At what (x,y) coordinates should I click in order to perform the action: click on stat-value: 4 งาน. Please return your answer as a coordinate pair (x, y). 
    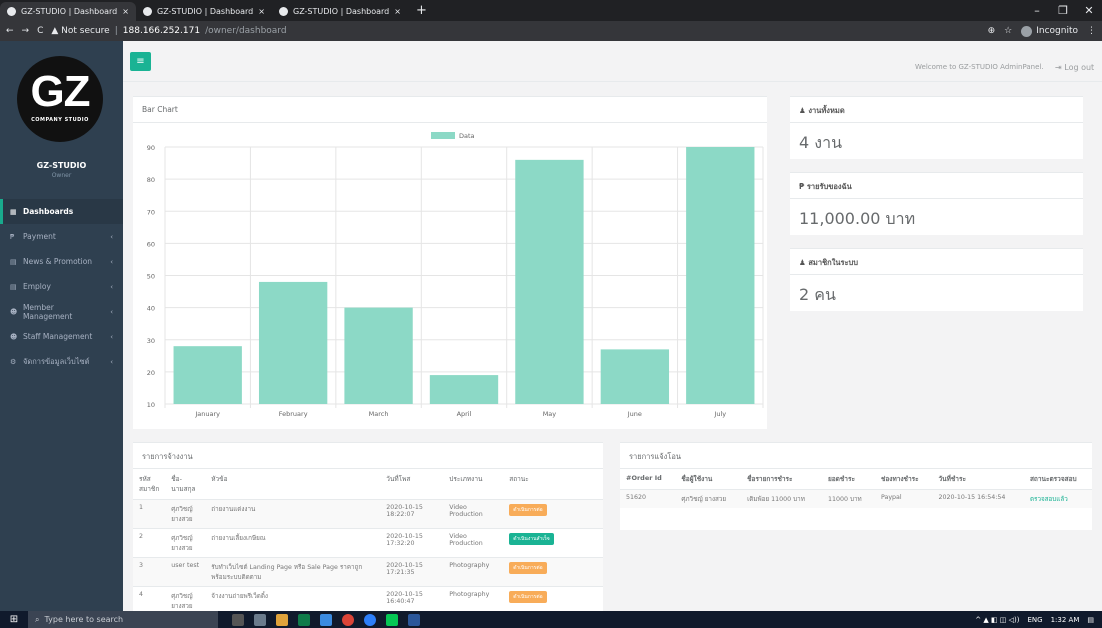
    Looking at the image, I should click on (820, 142).